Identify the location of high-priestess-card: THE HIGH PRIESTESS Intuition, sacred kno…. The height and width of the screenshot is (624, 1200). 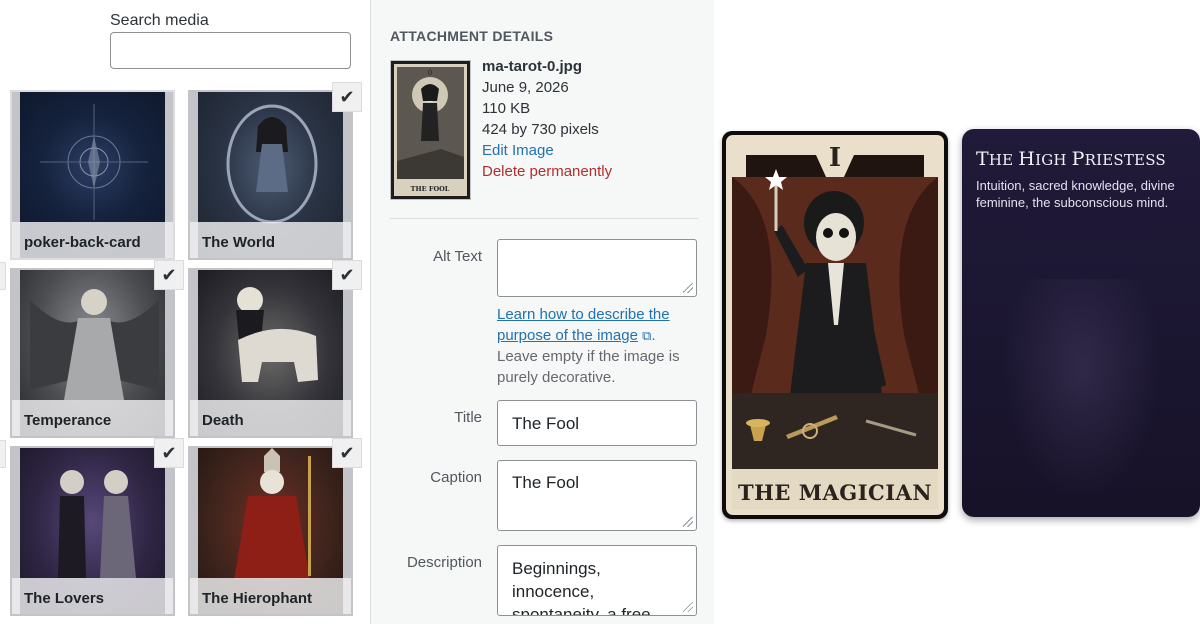
(1081, 323).